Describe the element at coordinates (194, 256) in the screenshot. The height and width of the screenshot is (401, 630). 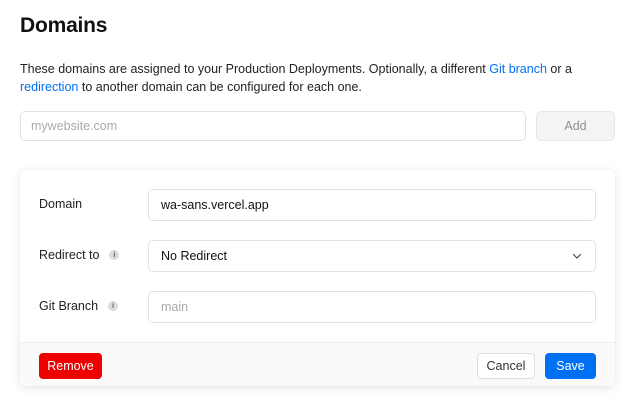
I see `redirect-selected-value: No Redirect` at that location.